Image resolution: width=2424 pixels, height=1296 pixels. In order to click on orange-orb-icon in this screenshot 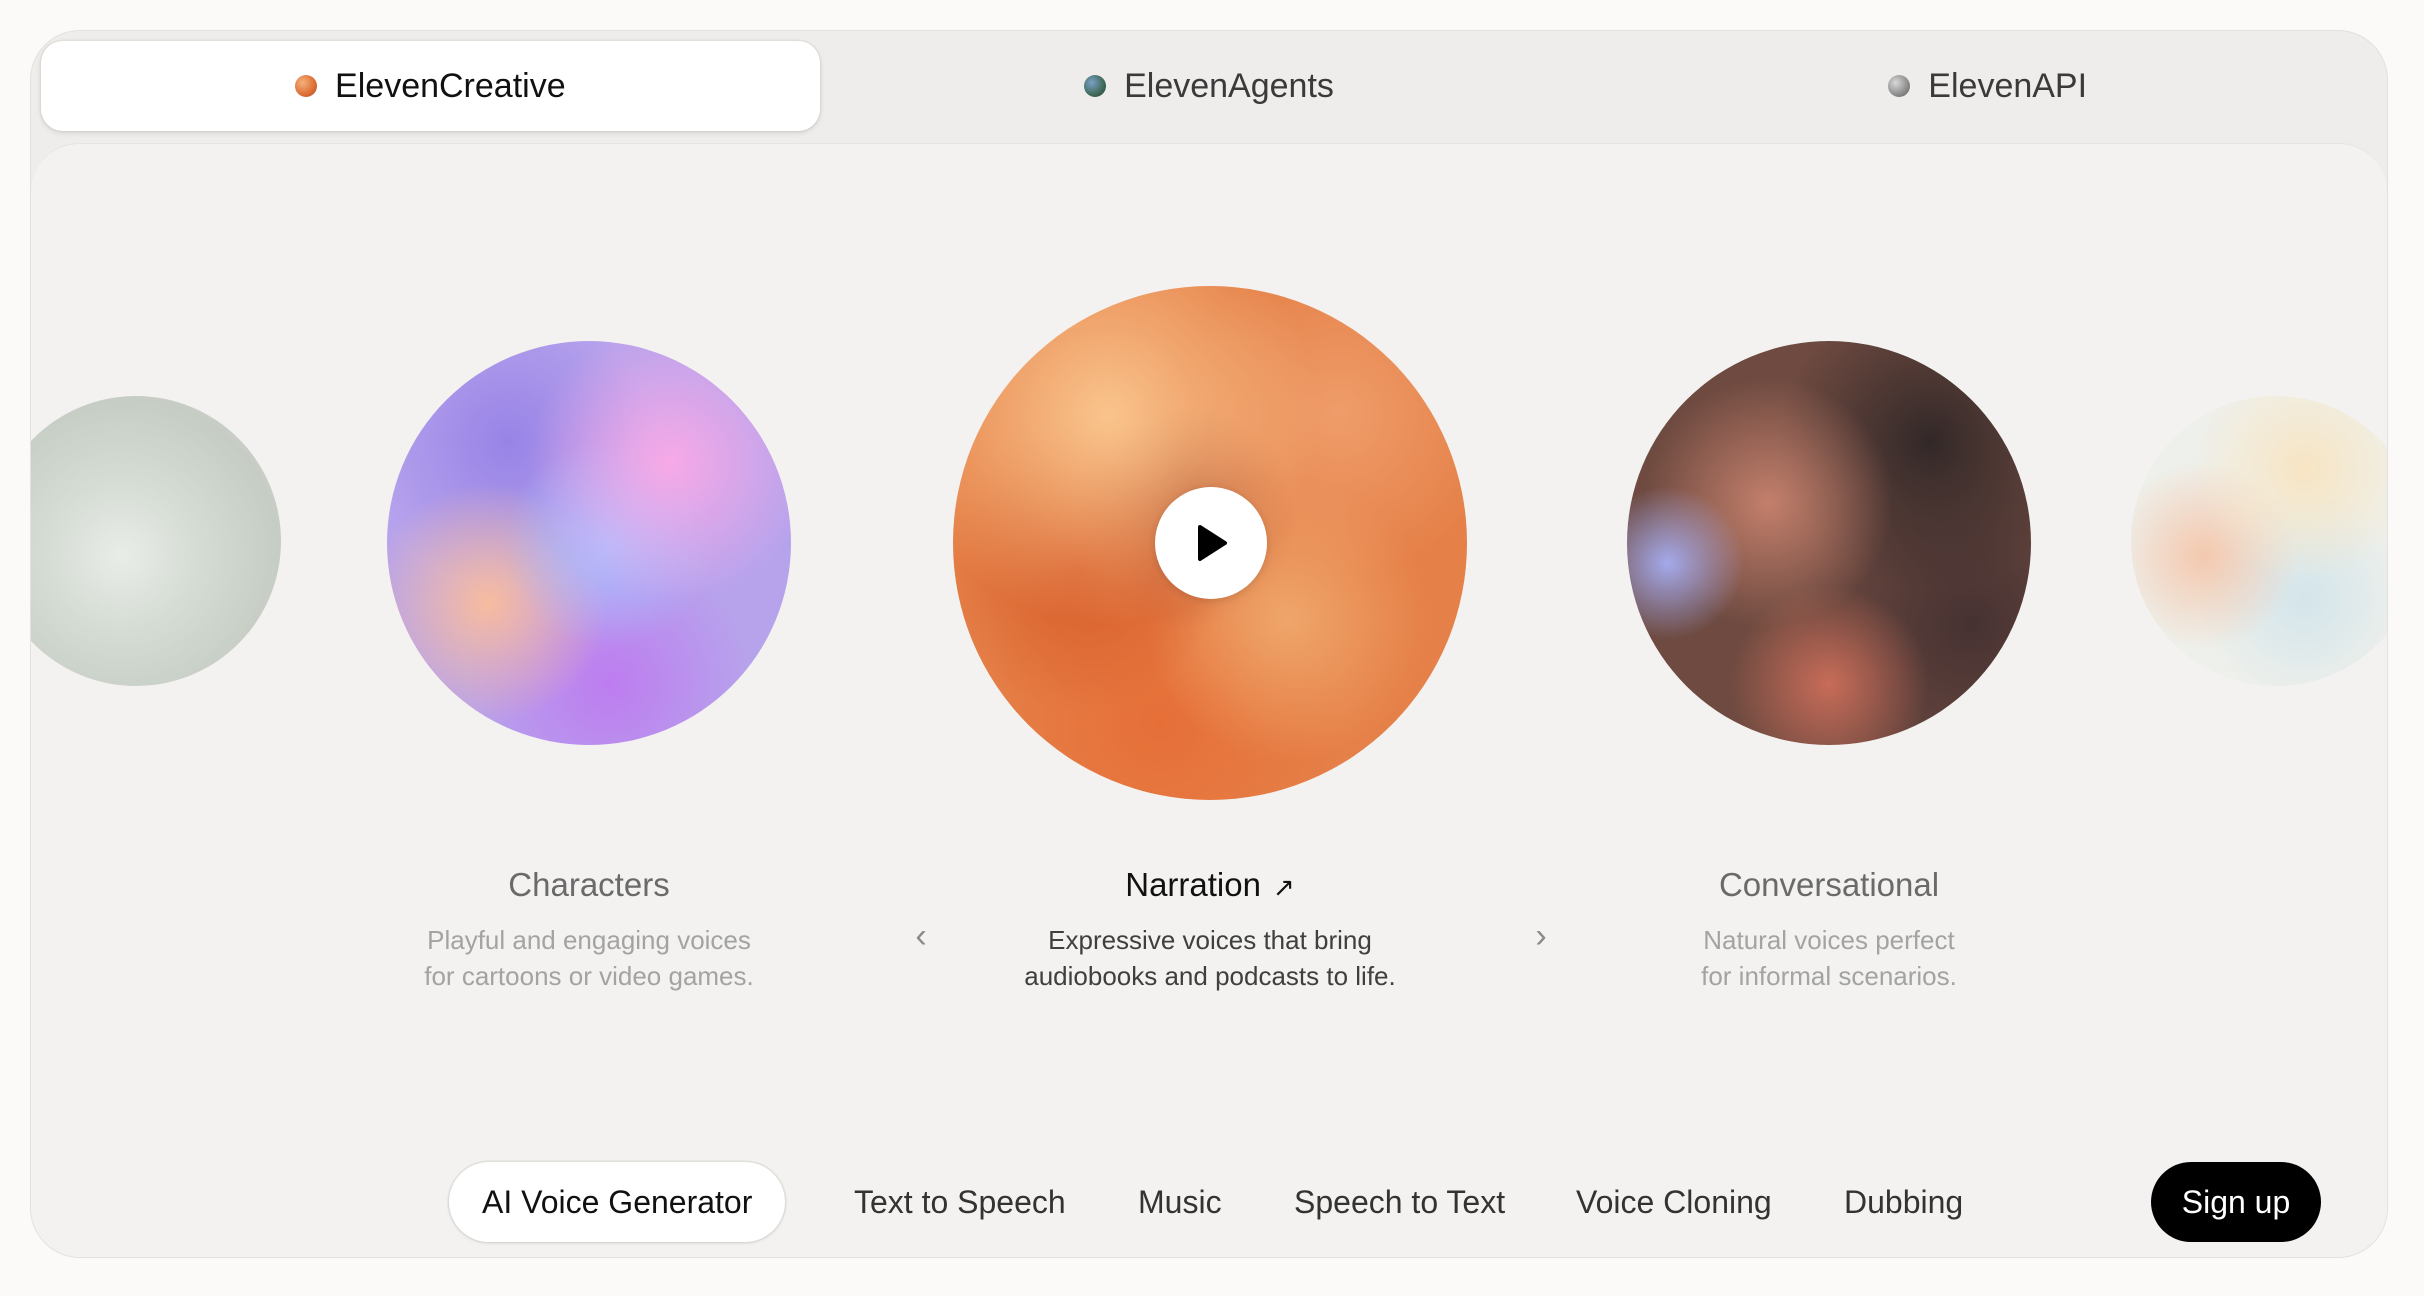, I will do `click(306, 86)`.